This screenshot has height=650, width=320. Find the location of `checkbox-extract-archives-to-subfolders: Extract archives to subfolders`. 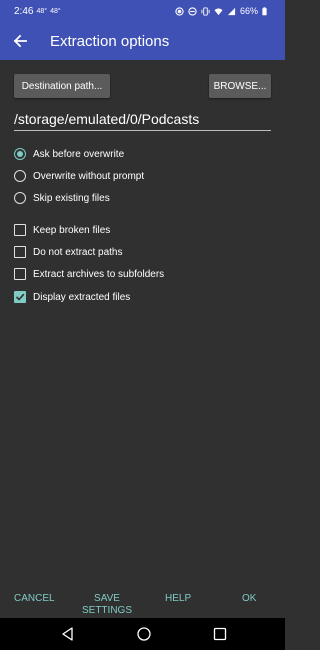

checkbox-extract-archives-to-subfolders: Extract archives to subfolders is located at coordinates (89, 274).